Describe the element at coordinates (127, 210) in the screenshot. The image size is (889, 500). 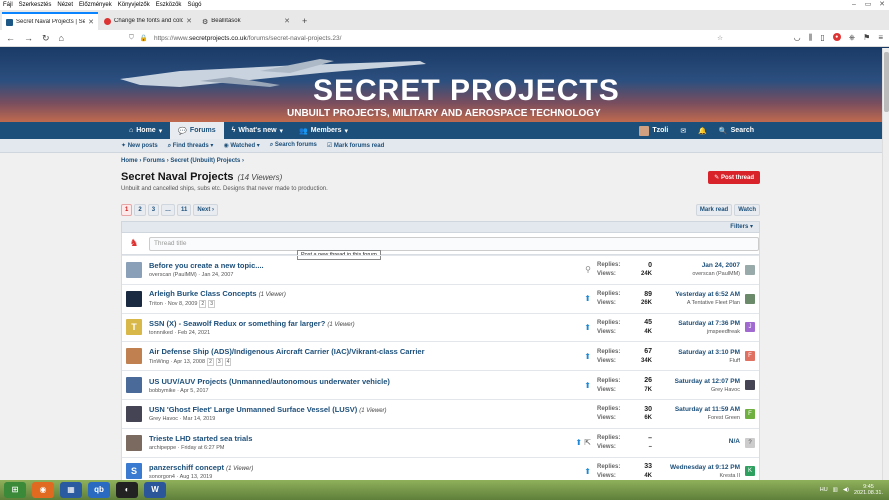
I see `page-1: 1` at that location.